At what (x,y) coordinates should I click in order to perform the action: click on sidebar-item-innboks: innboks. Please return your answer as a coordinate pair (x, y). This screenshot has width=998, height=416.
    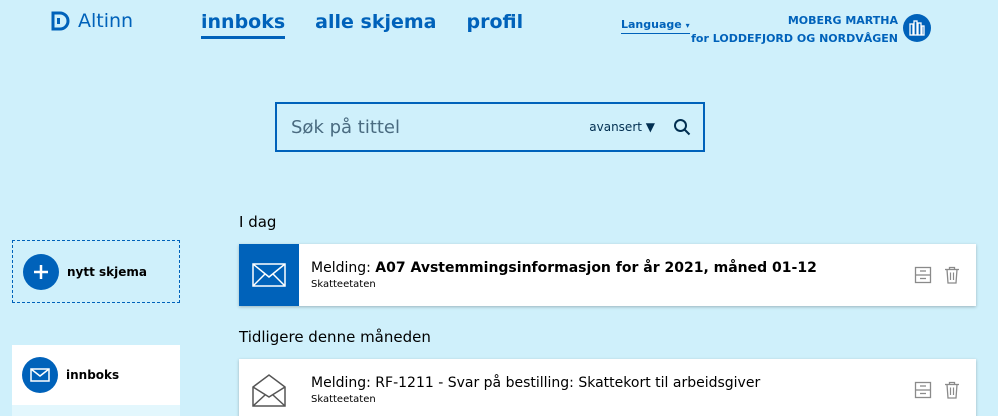
    Looking at the image, I should click on (96, 375).